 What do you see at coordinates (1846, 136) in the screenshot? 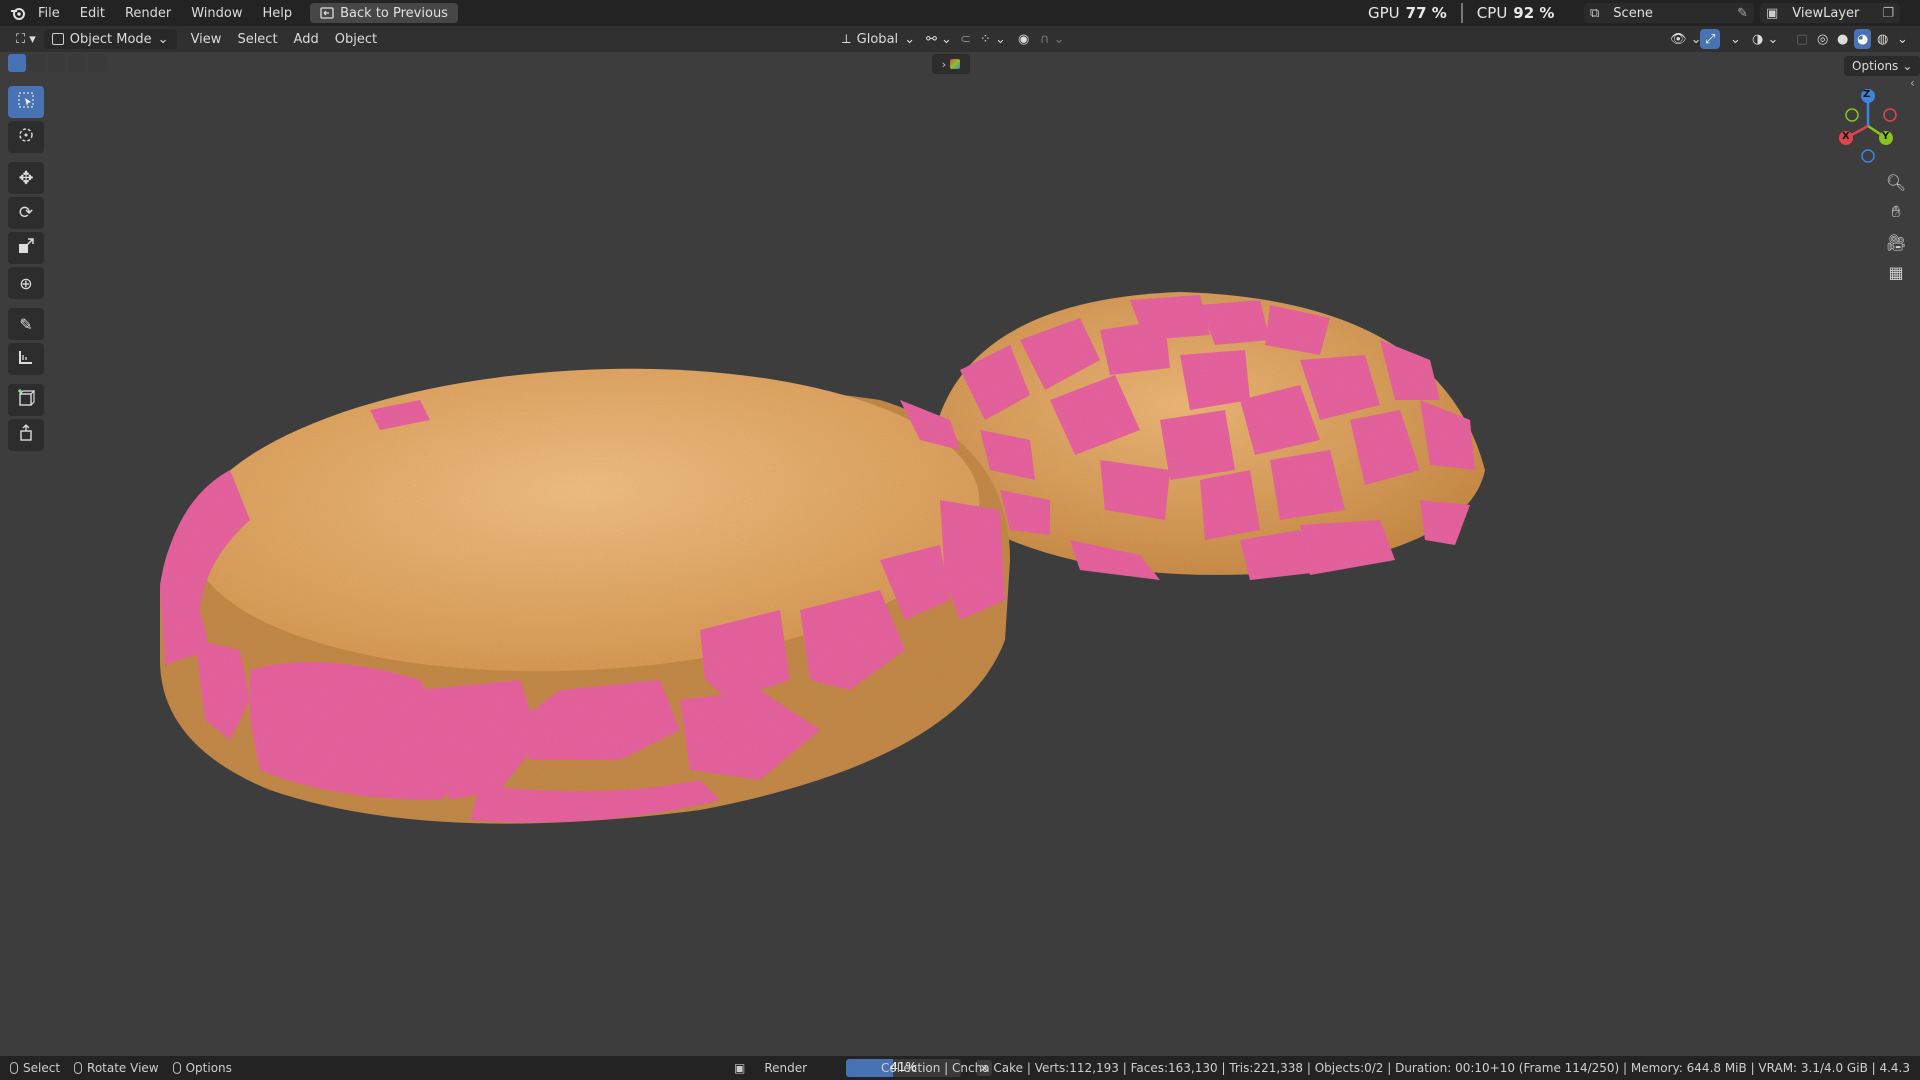
I see `gizmo-x-label: X` at bounding box center [1846, 136].